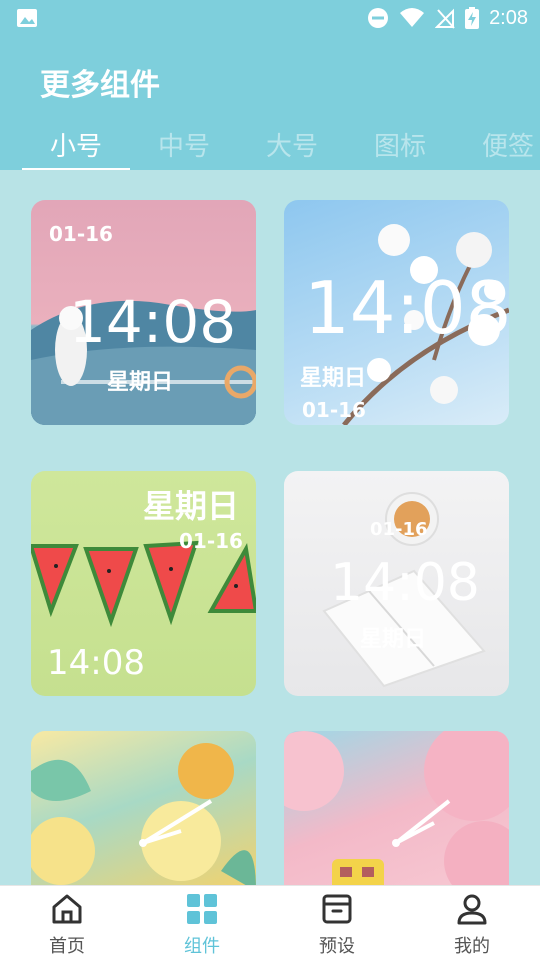  I want to click on floral-clock-illustration, so click(143, 817).